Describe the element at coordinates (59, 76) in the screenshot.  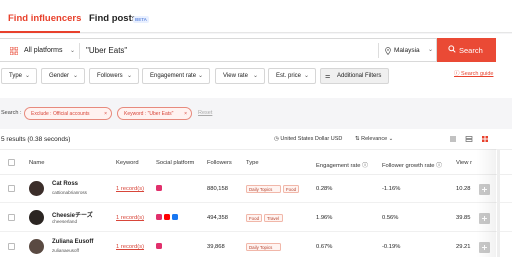
I see `filter-label: Gender` at that location.